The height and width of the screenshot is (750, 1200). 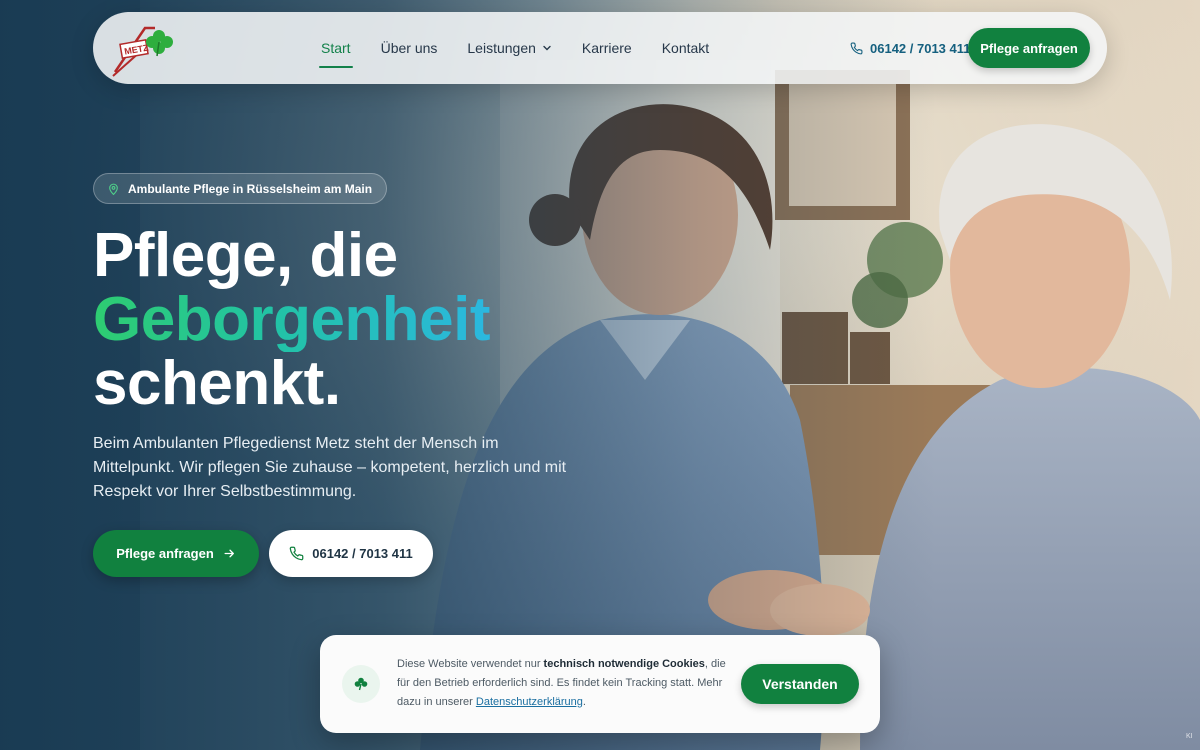 I want to click on location-pin-icon, so click(x=113, y=189).